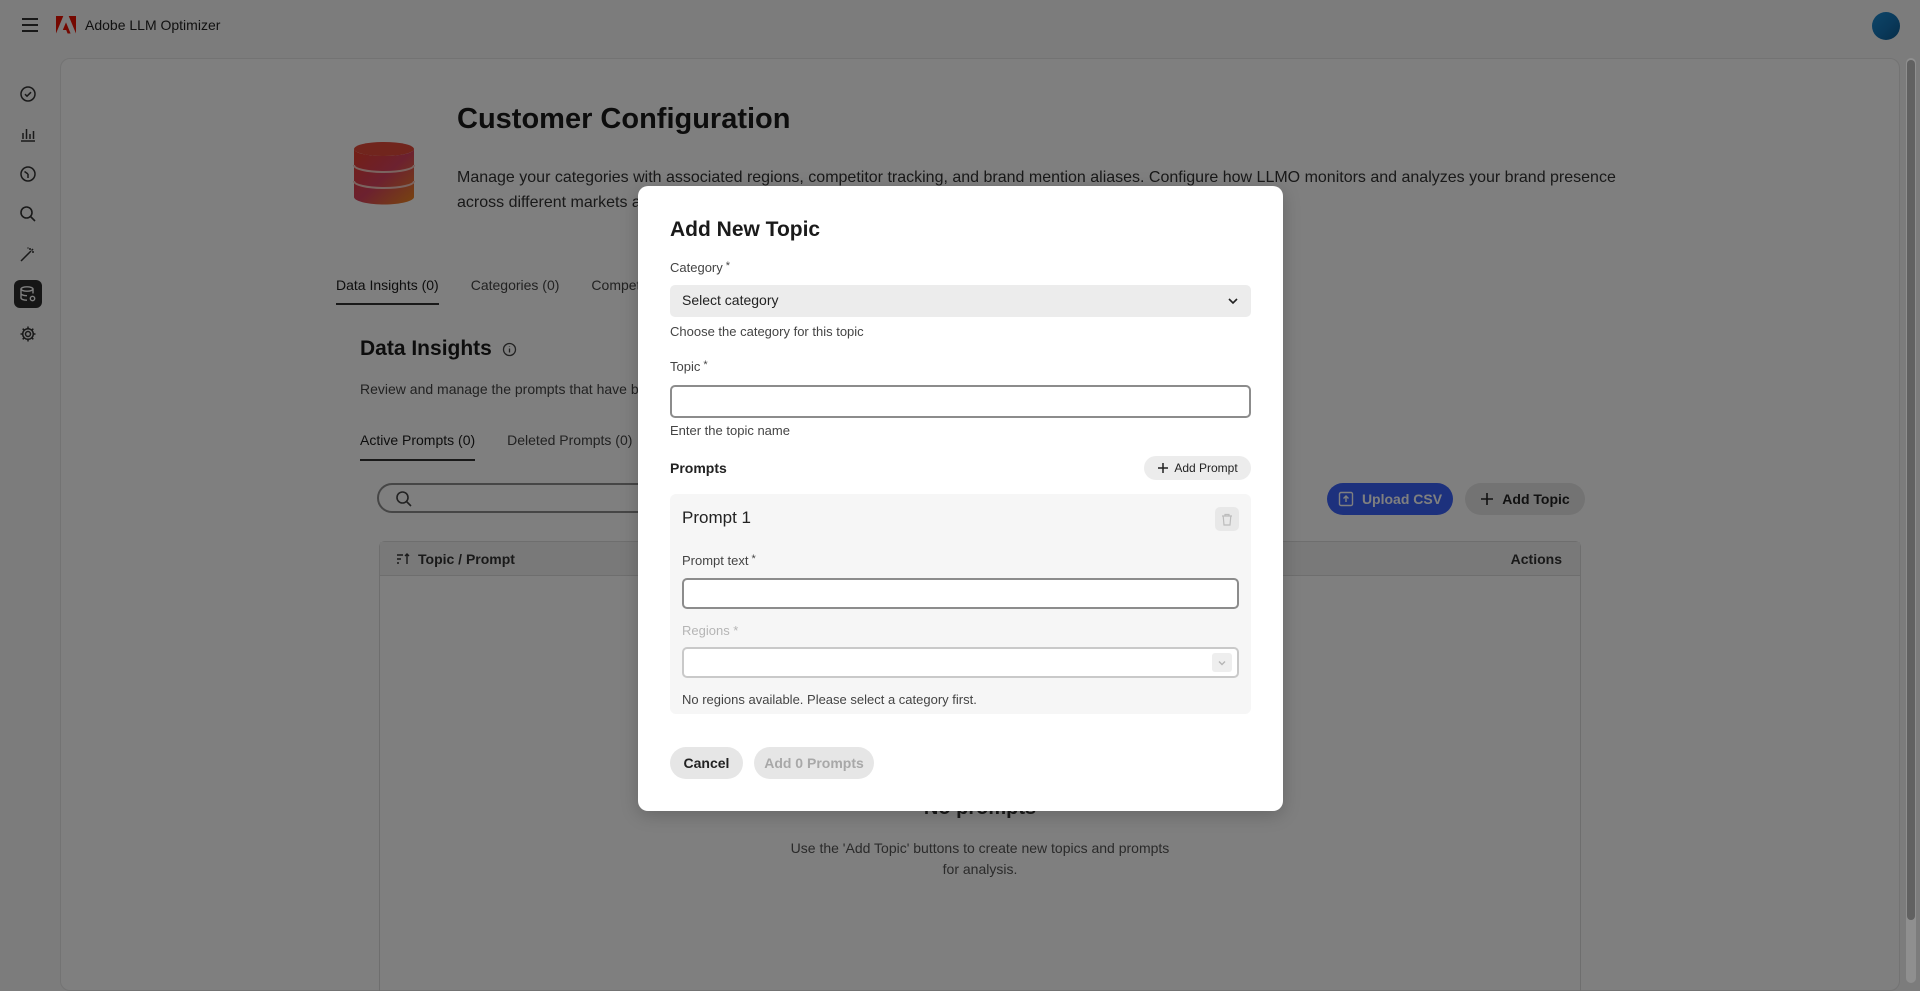 This screenshot has width=1920, height=991. What do you see at coordinates (960, 593) in the screenshot?
I see `prompt-text-input` at bounding box center [960, 593].